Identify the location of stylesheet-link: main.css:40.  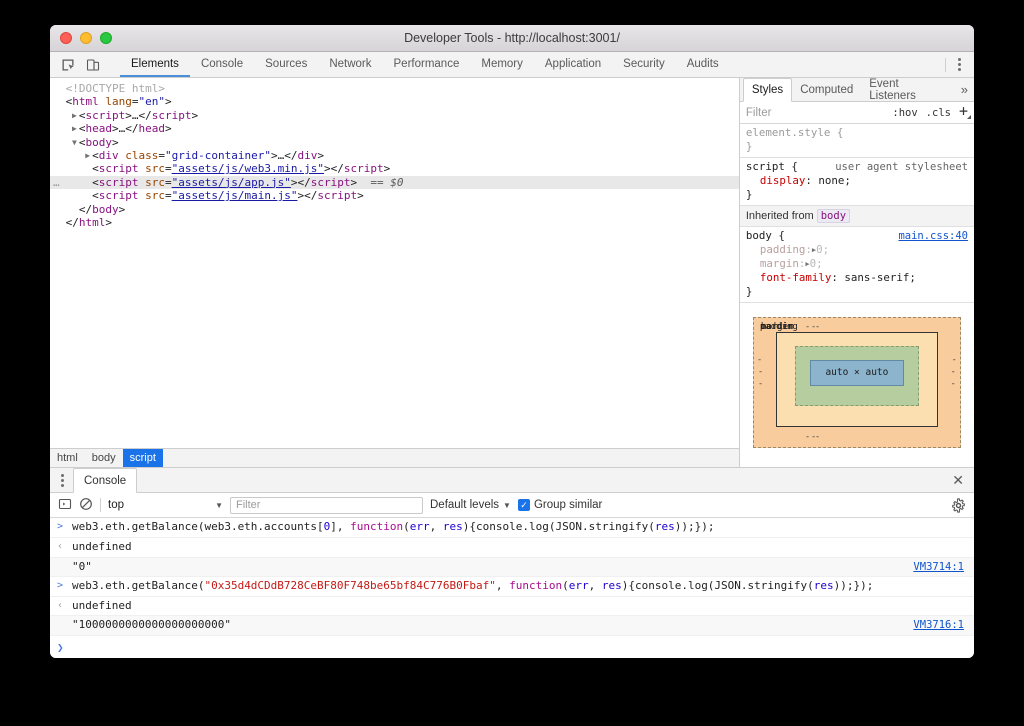
(933, 236).